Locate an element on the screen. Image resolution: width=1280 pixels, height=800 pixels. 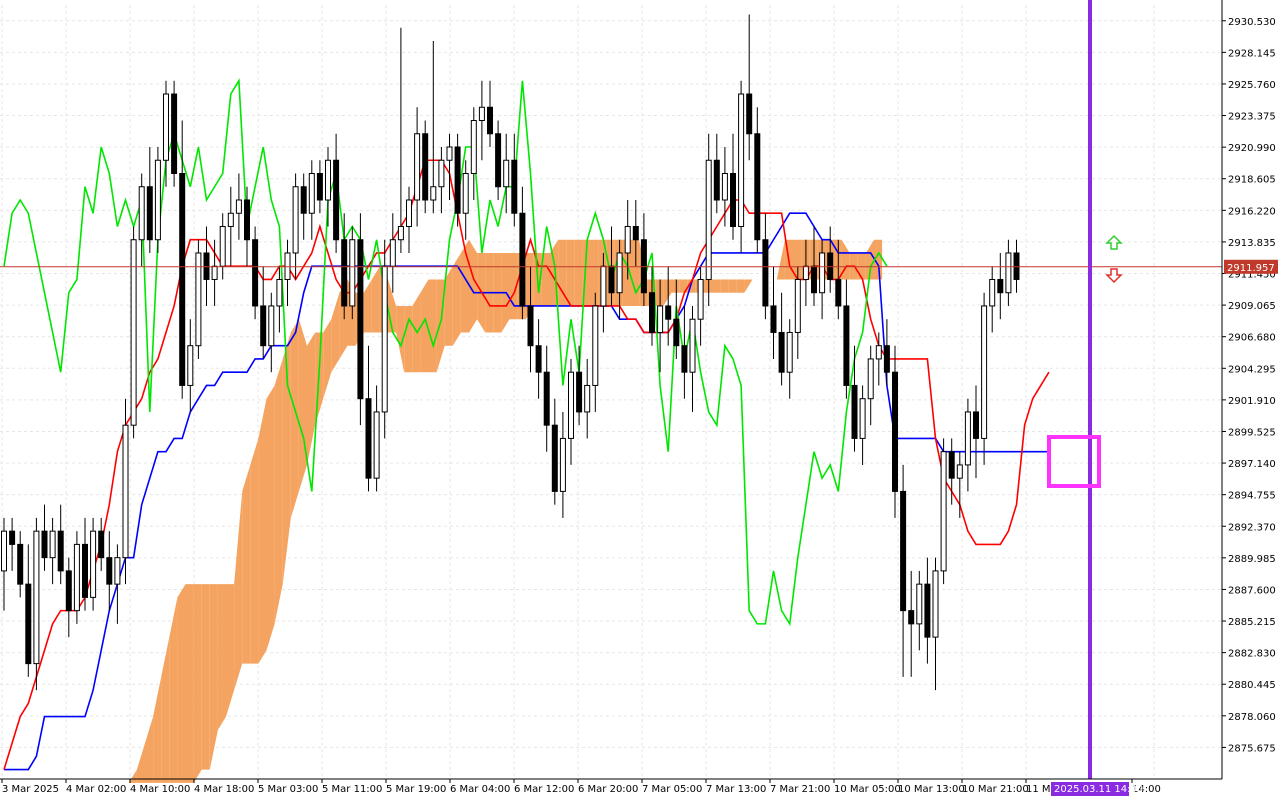
crosshair-time-label: 2025.03.11 14:00 is located at coordinates (1098, 789).